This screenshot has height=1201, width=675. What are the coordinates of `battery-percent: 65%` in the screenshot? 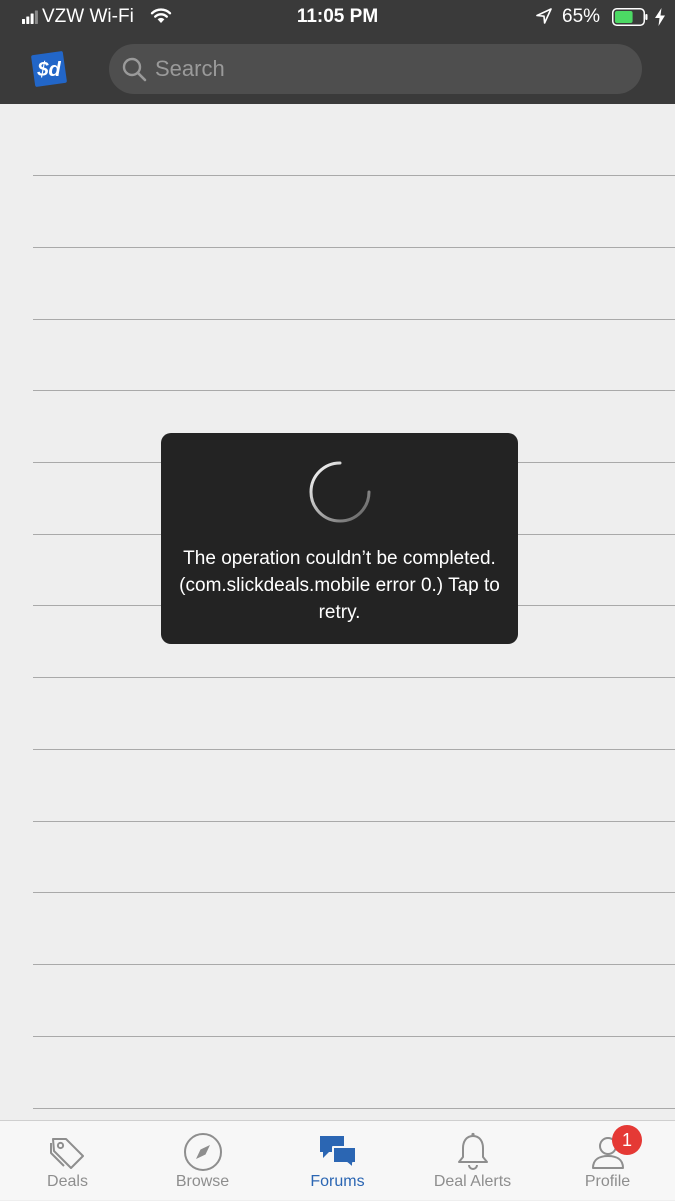 It's located at (581, 16).